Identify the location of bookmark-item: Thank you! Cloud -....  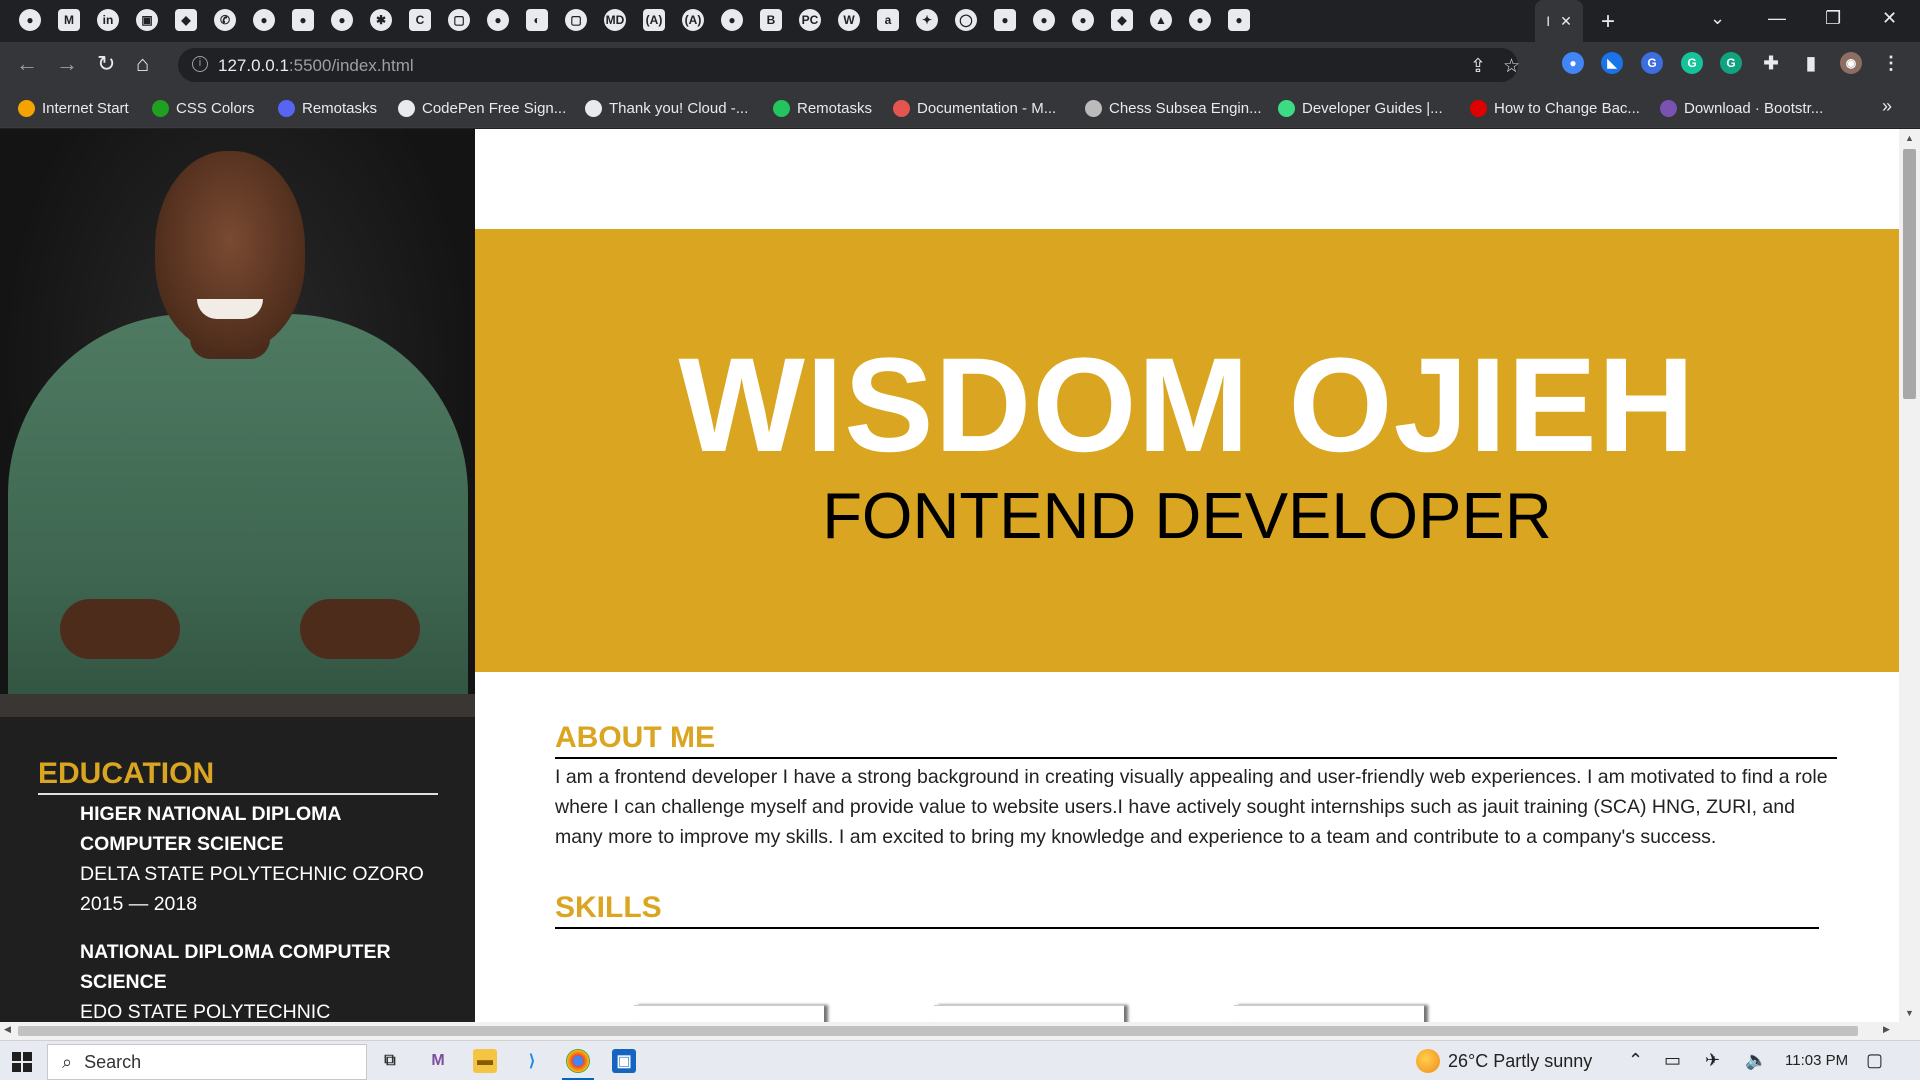
(666, 108).